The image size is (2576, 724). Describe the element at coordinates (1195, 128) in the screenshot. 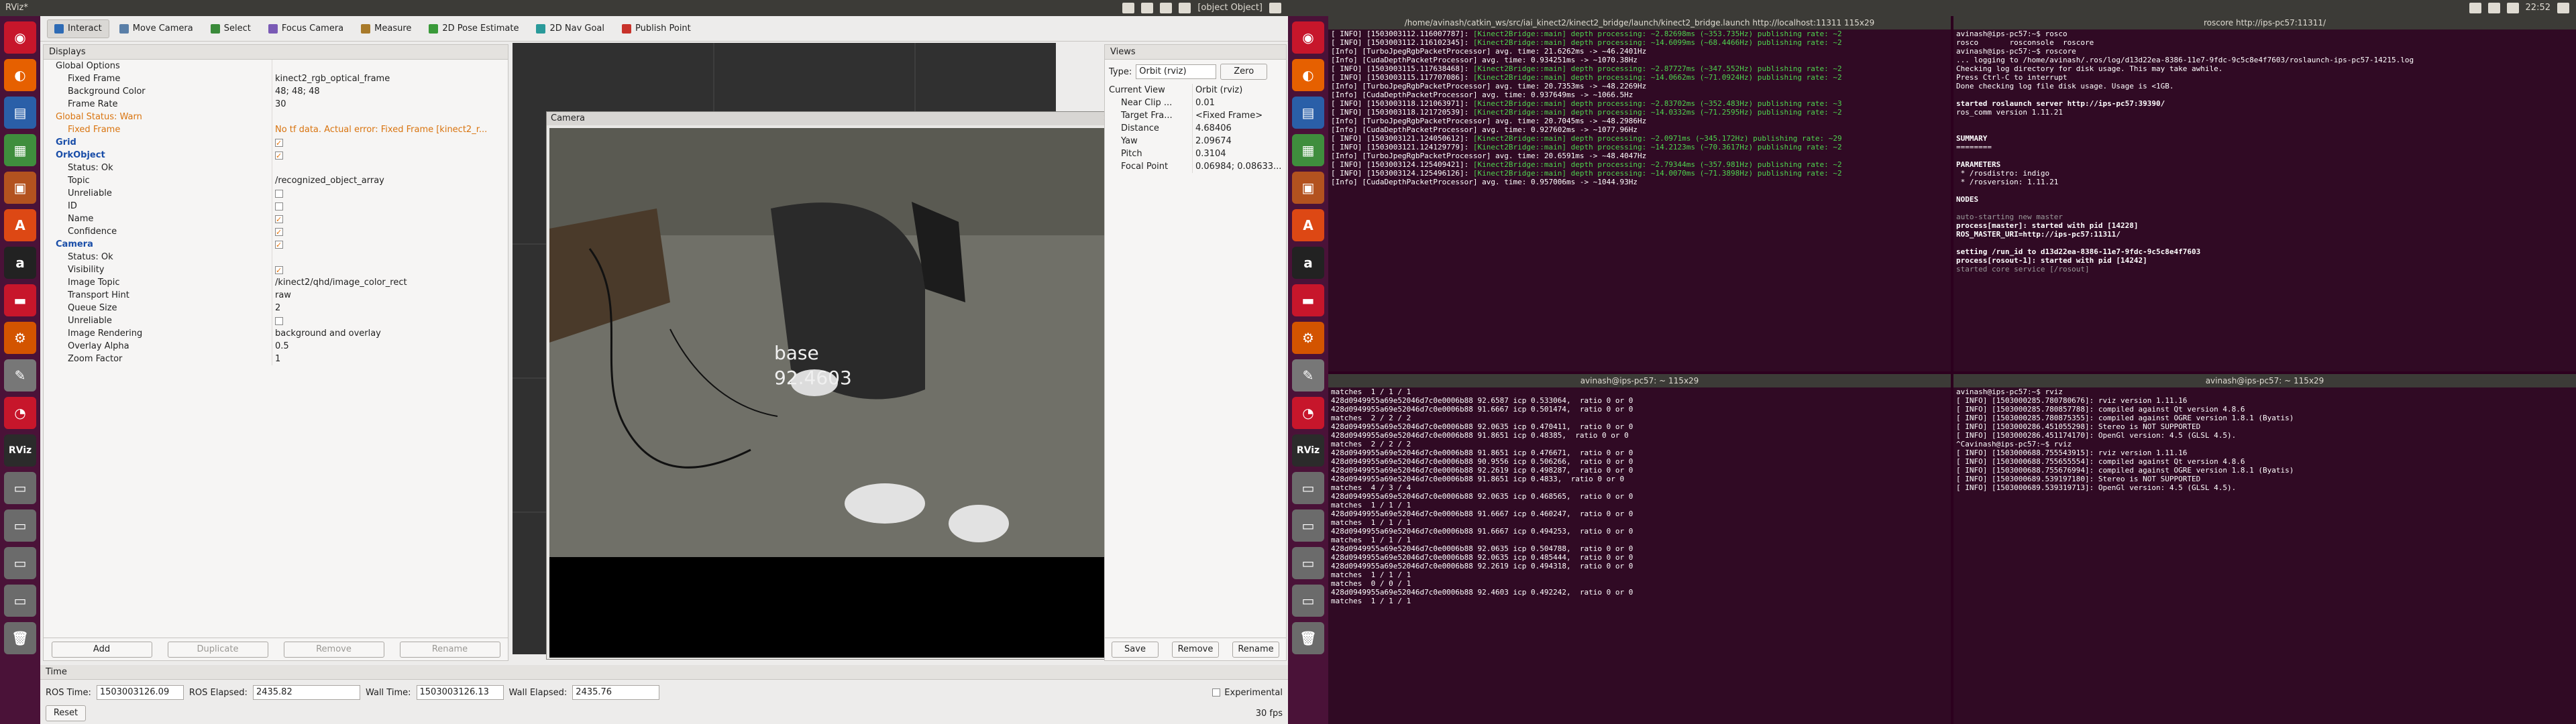

I see `view-row: Distance 4.68406` at that location.